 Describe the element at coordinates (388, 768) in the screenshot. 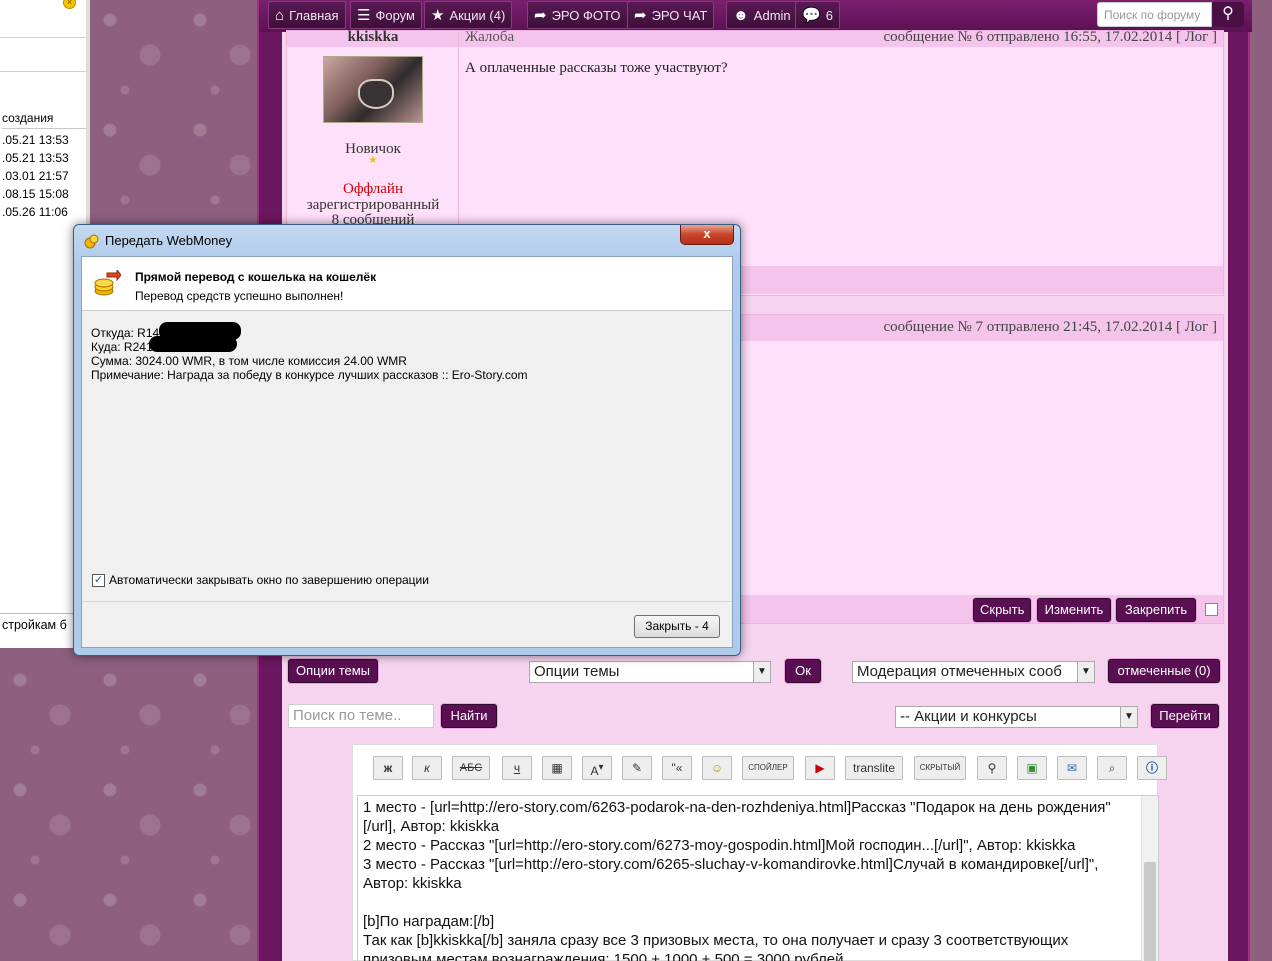

I see `bold-button: ж` at that location.